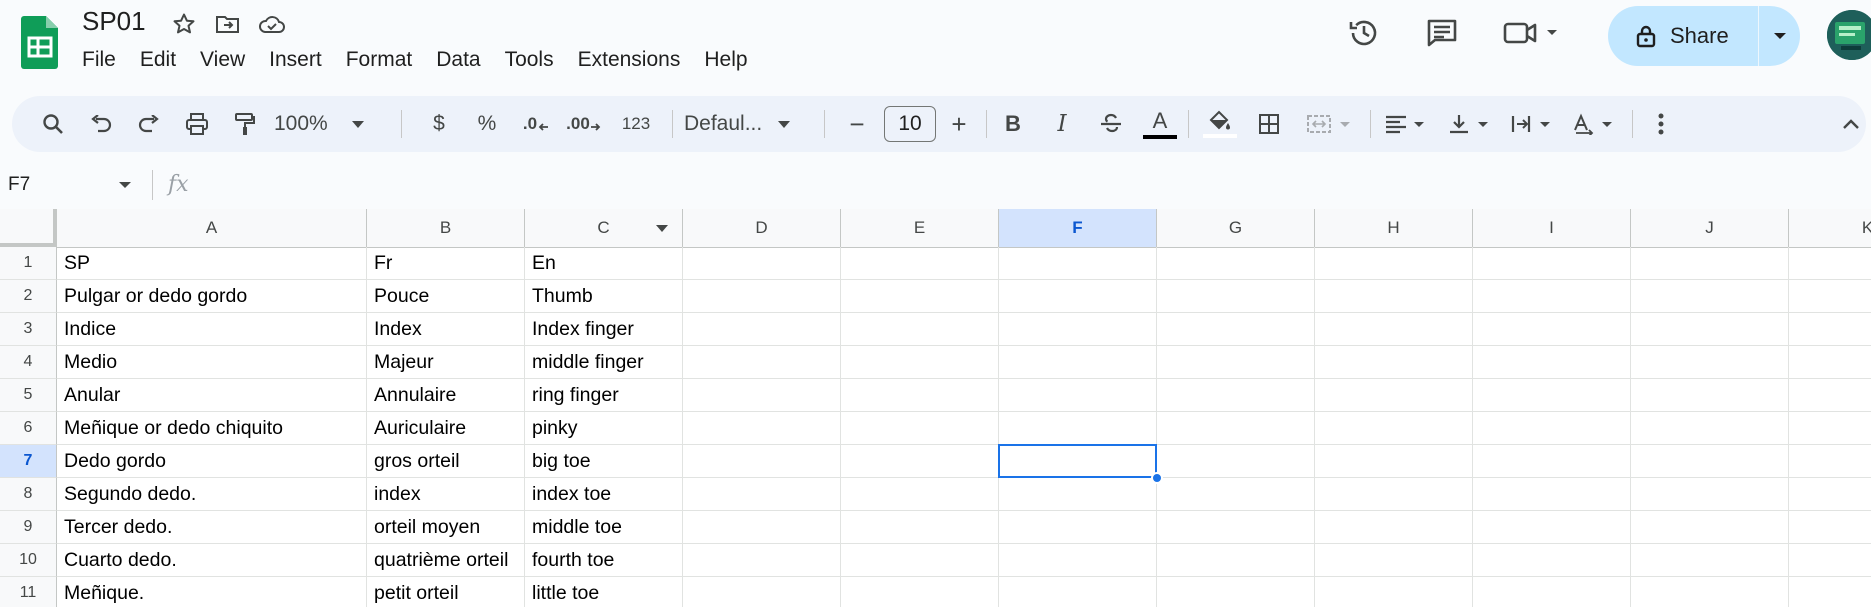 This screenshot has height=607, width=1871. I want to click on cell-k11, so click(1830, 592).